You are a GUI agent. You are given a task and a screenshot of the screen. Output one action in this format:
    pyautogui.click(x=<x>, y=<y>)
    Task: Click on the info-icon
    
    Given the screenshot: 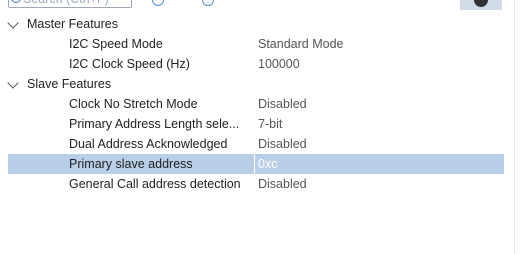 What is the action you would take?
    pyautogui.click(x=481, y=3)
    